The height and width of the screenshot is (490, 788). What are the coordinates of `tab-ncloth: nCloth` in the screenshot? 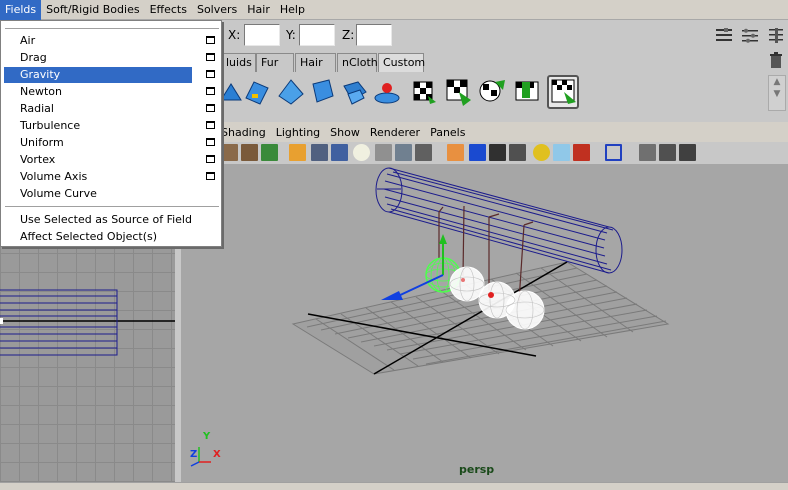 It's located at (357, 62).